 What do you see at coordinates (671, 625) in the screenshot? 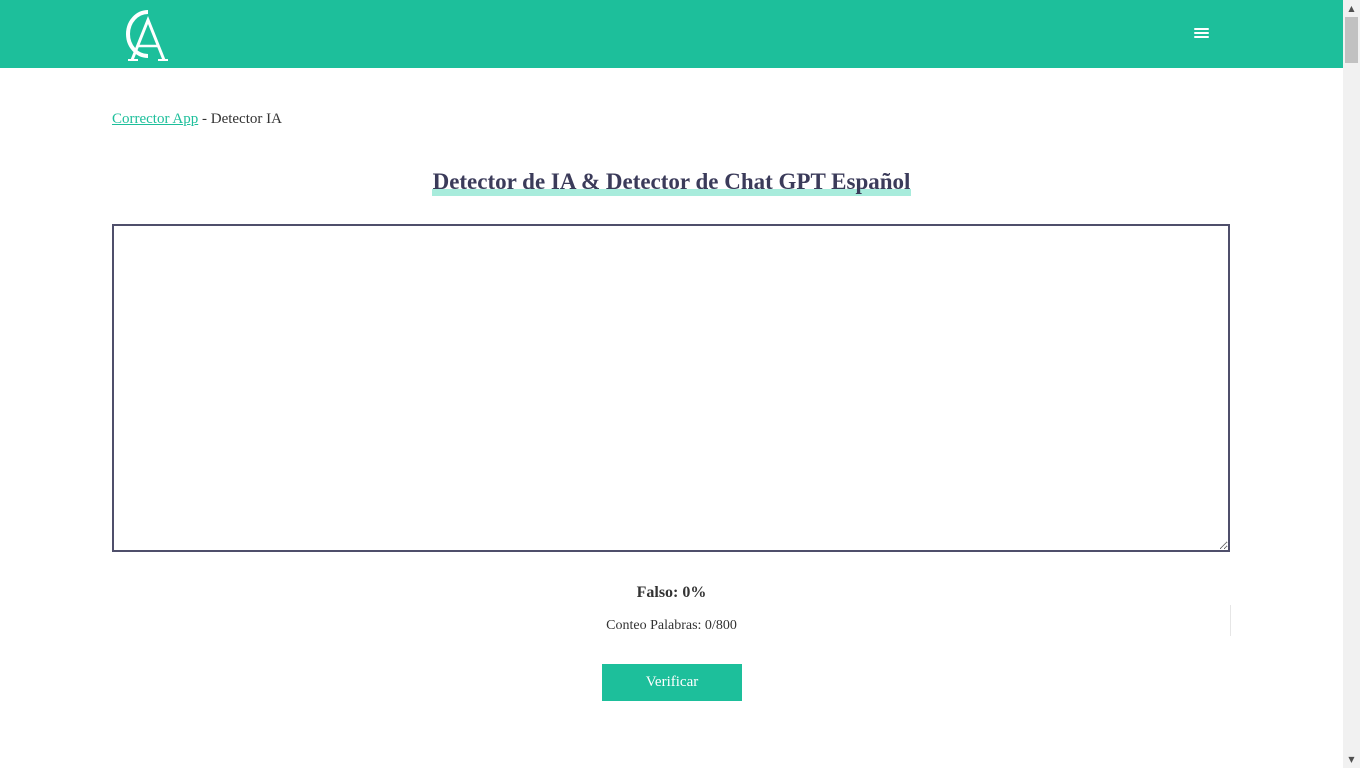
I see `word-count: Conteo Palabras: 0/800` at bounding box center [671, 625].